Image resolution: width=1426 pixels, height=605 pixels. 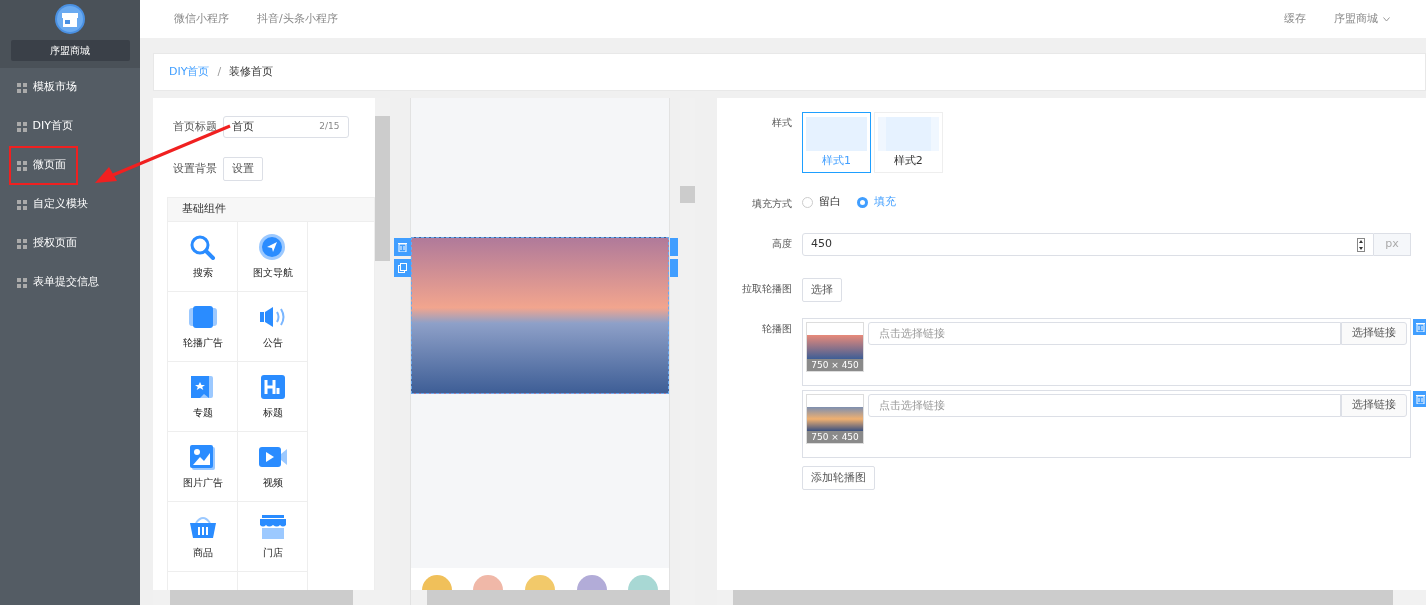 I want to click on set-button: 设置, so click(x=242, y=169).